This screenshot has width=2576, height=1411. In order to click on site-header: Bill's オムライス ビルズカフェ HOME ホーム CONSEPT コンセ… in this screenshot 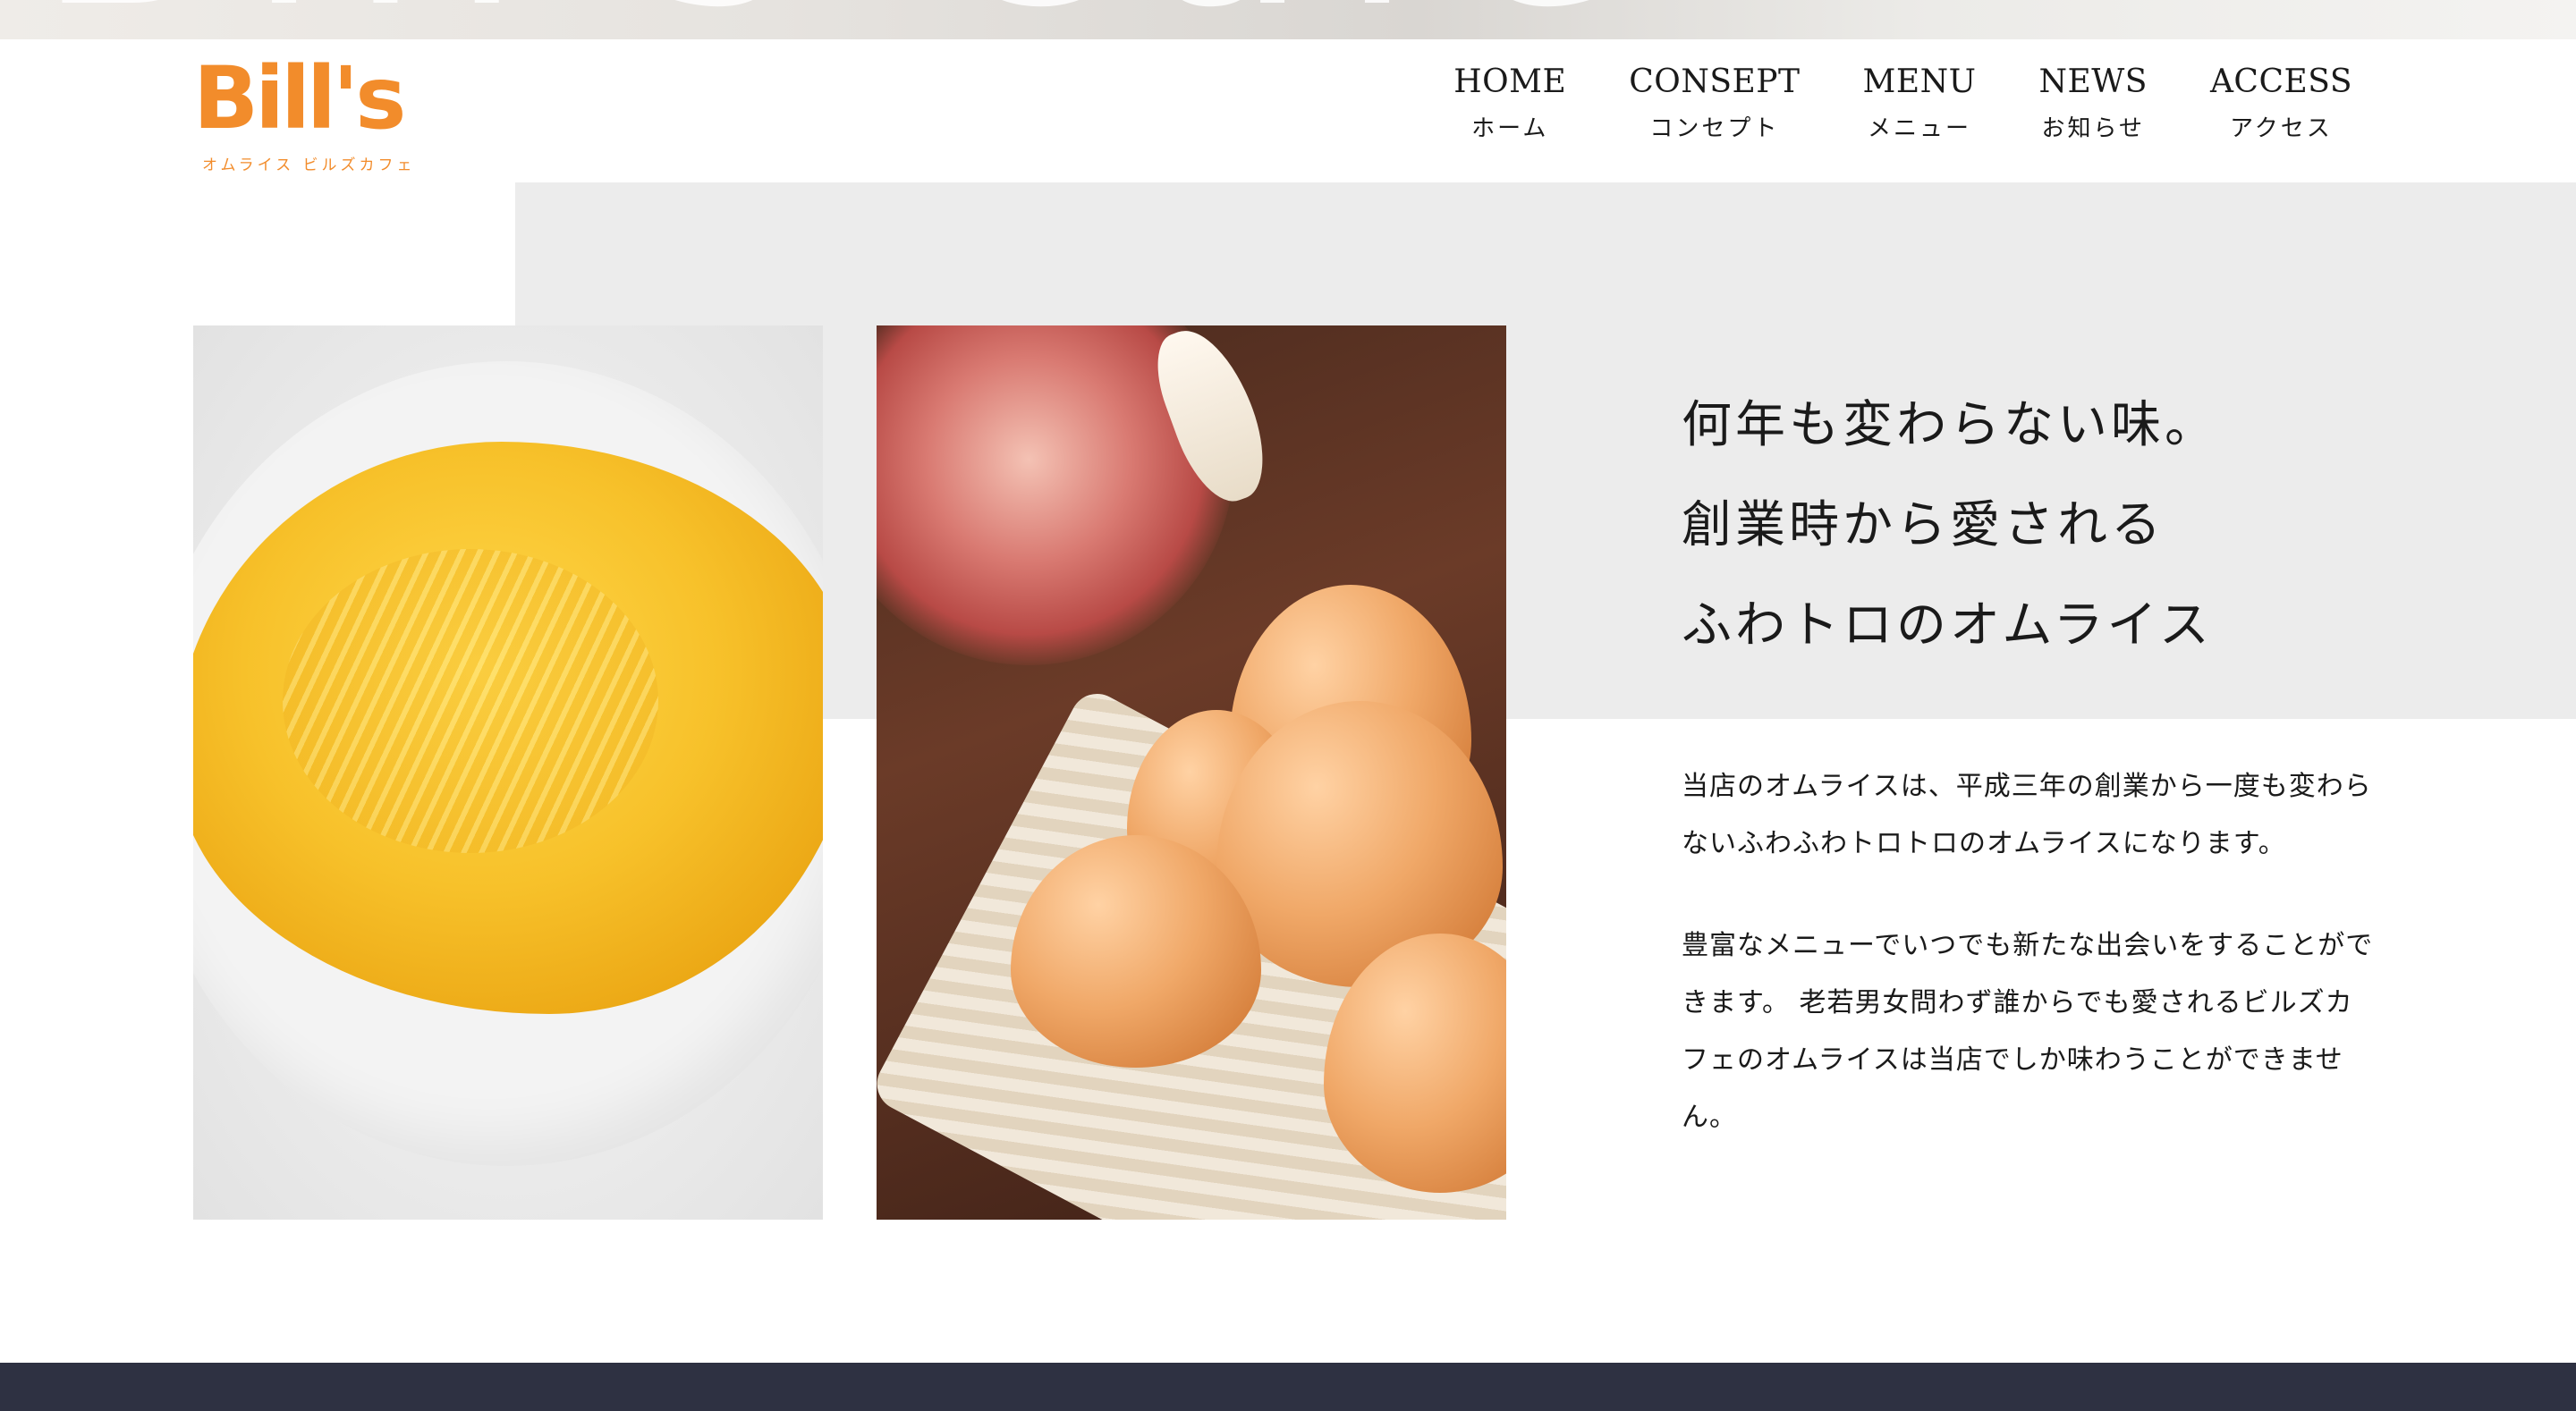, I will do `click(1288, 110)`.